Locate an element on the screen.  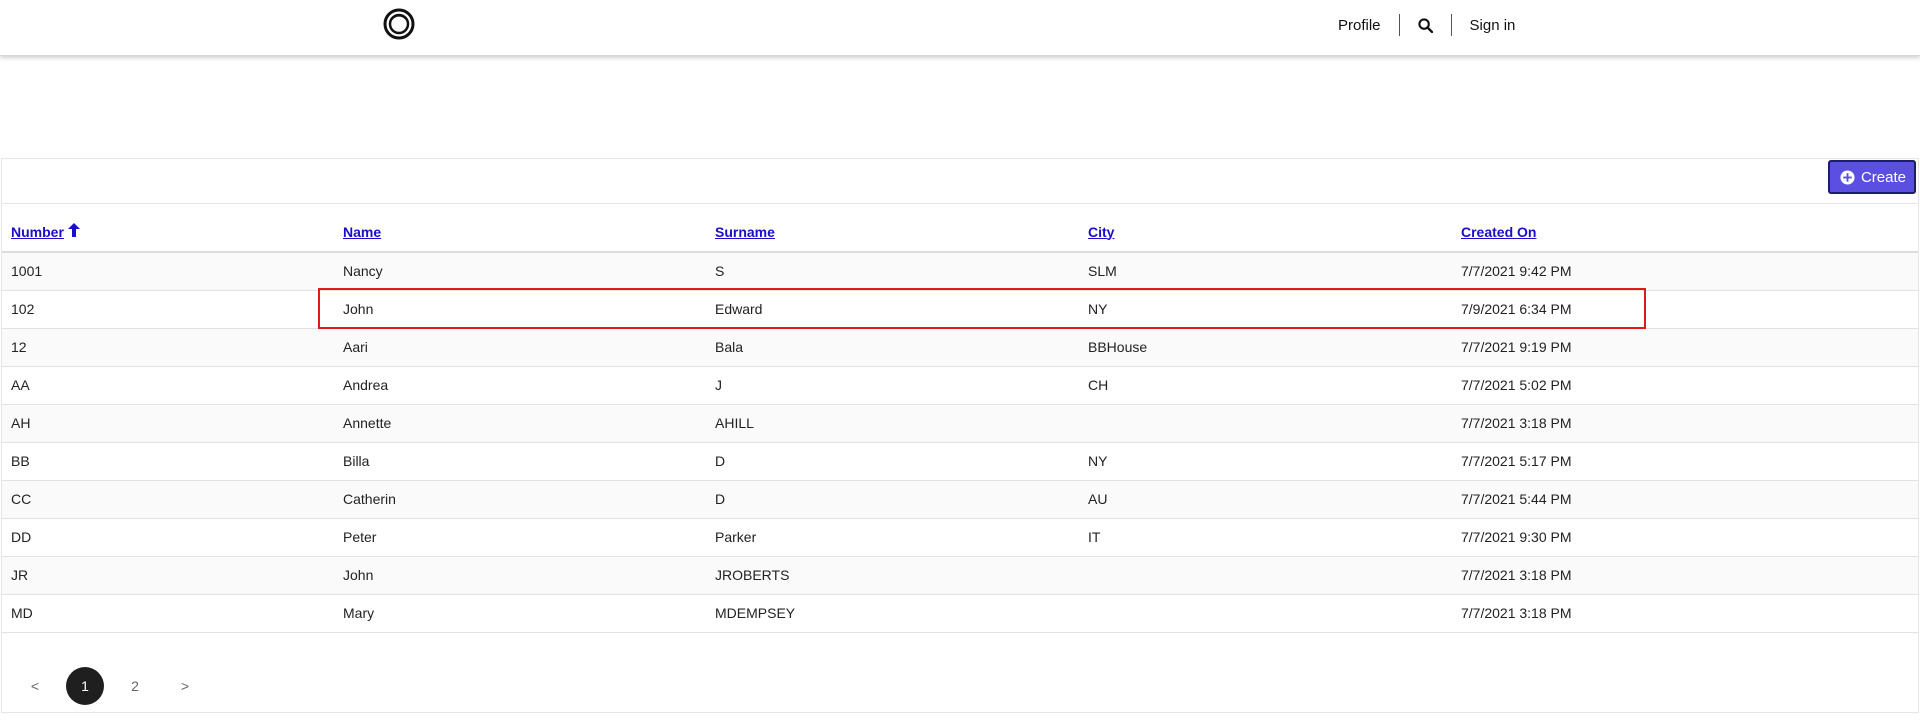
create-button-label: Create is located at coordinates (1883, 177).